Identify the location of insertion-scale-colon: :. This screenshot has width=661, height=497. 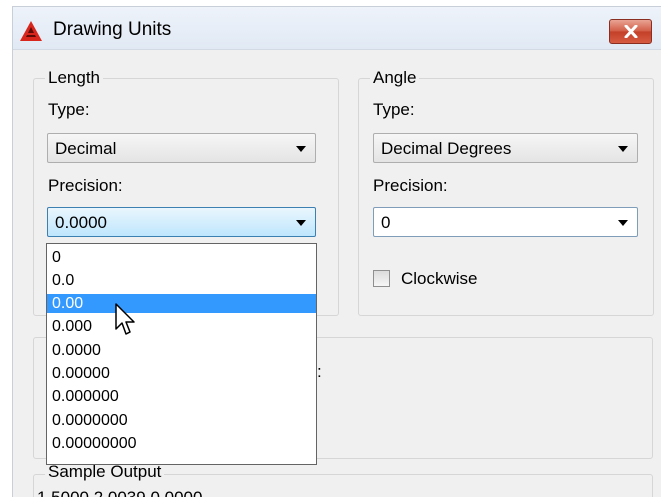
(319, 371).